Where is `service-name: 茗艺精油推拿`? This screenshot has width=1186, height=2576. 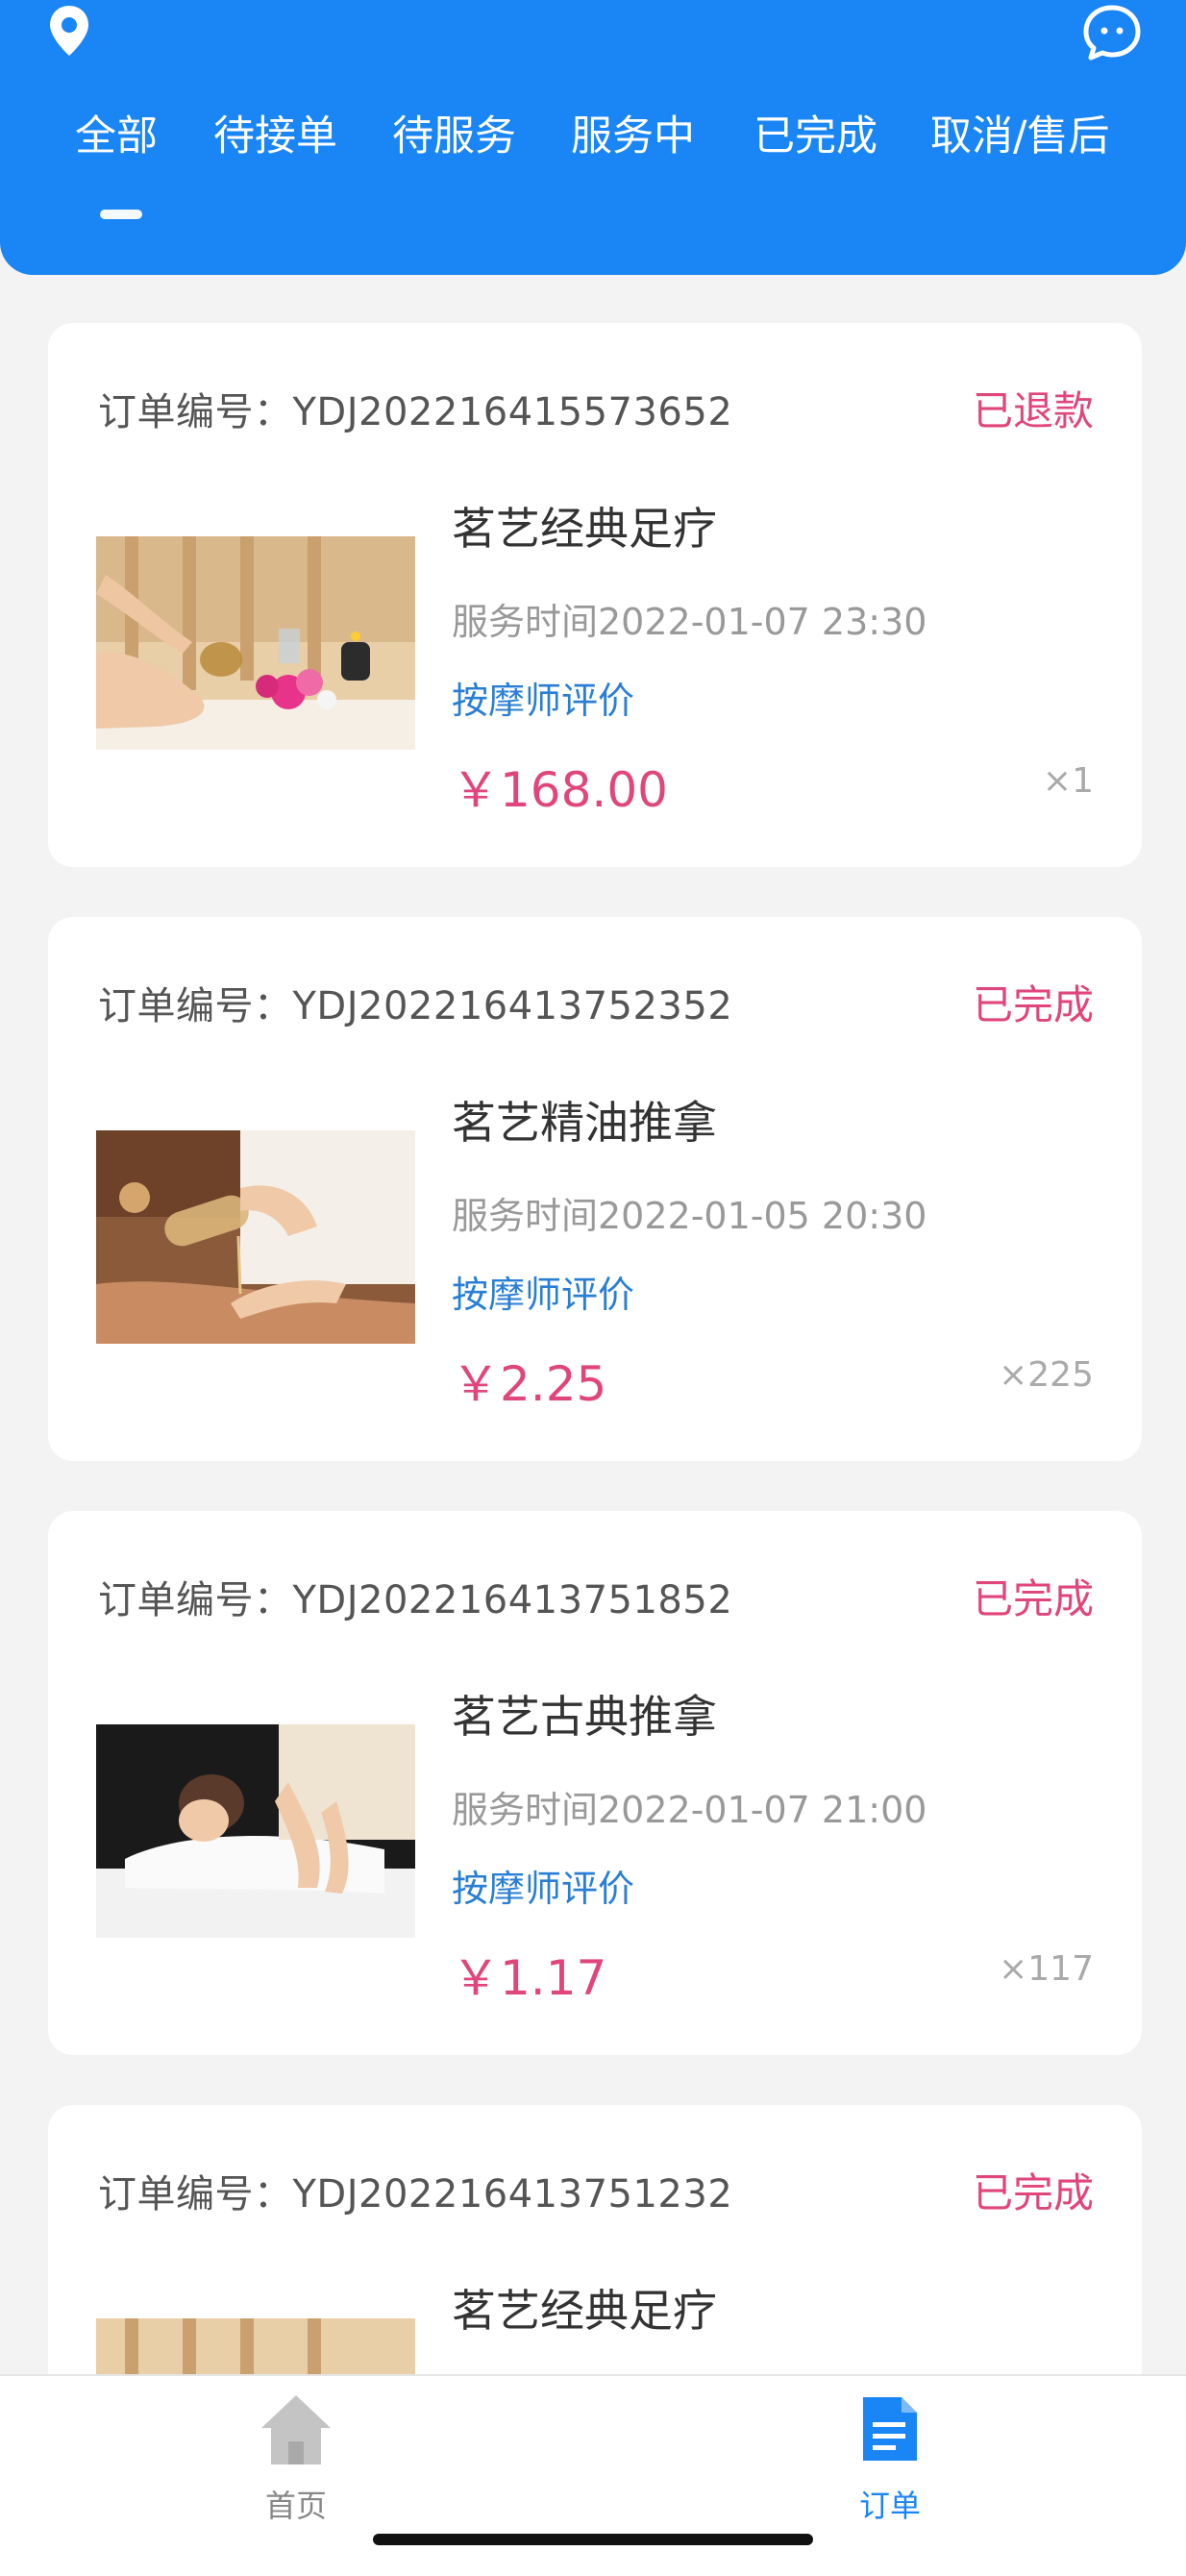 service-name: 茗艺精油推拿 is located at coordinates (584, 1123).